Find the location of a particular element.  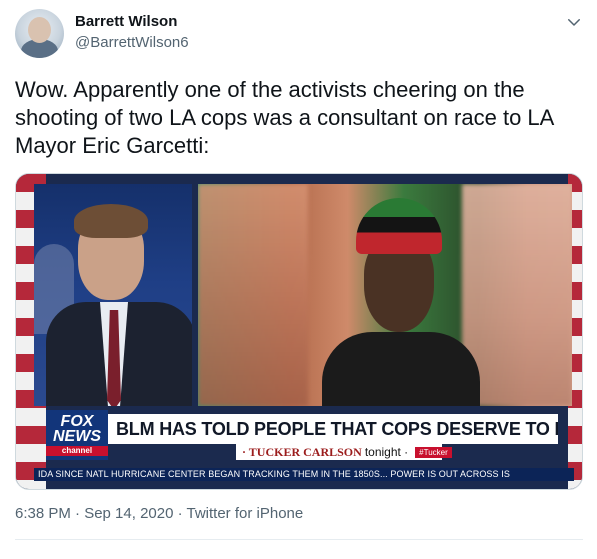

blurred-region-left is located at coordinates (253, 295).